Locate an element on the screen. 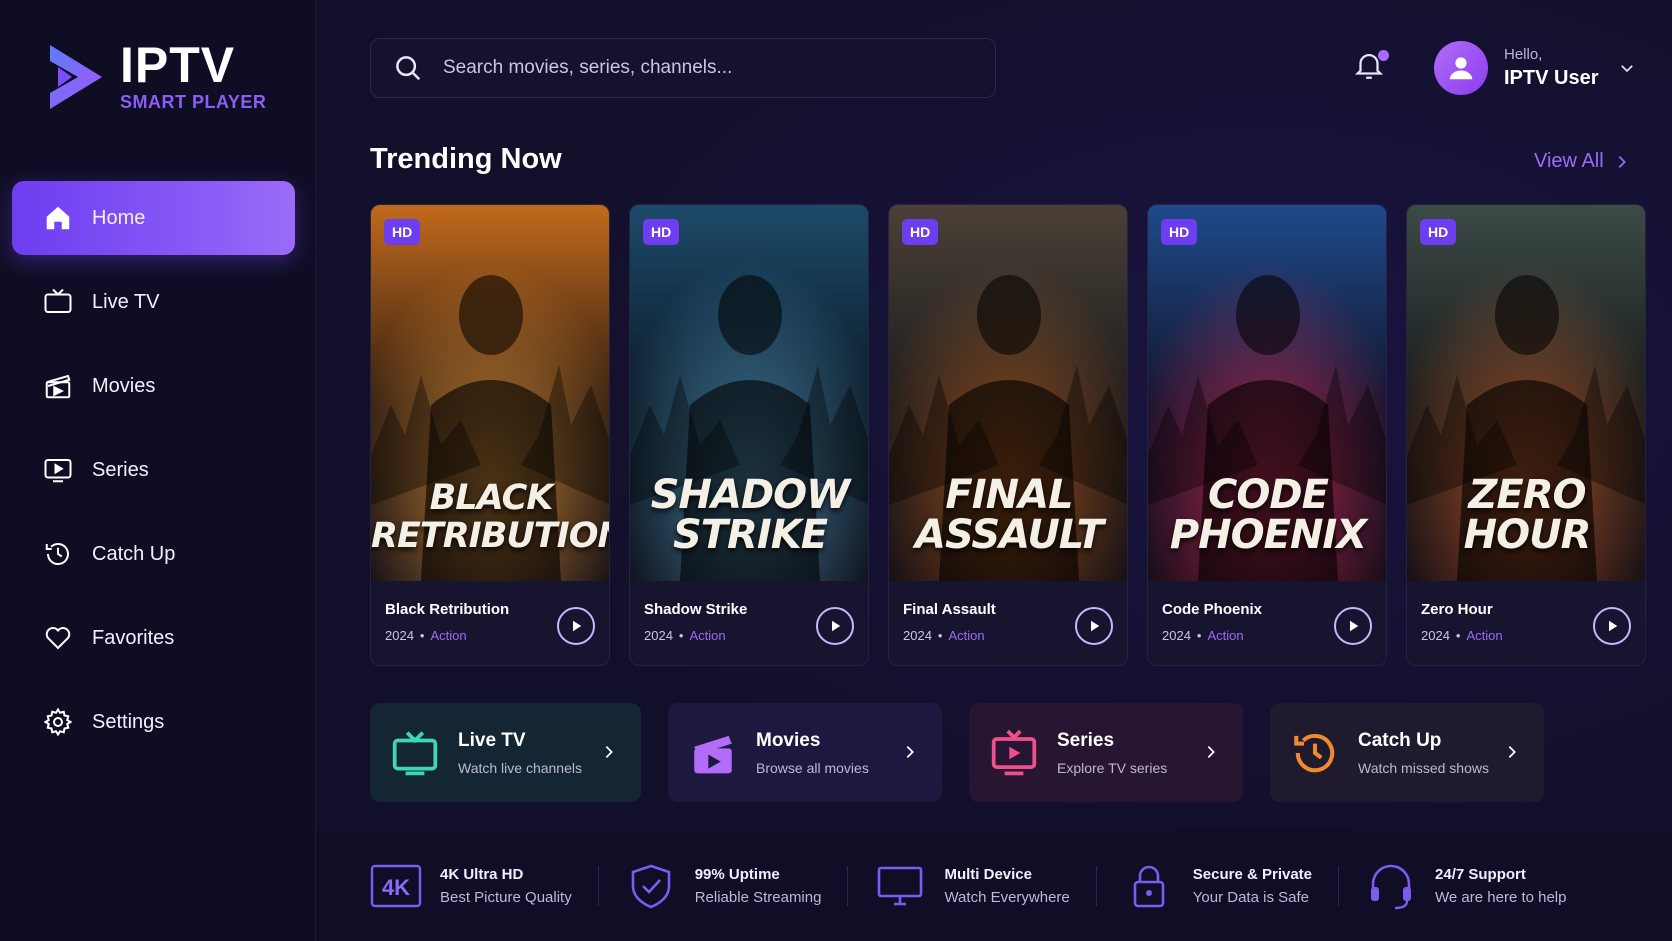 This screenshot has height=941, width=1672. lock-icon is located at coordinates (1149, 886).